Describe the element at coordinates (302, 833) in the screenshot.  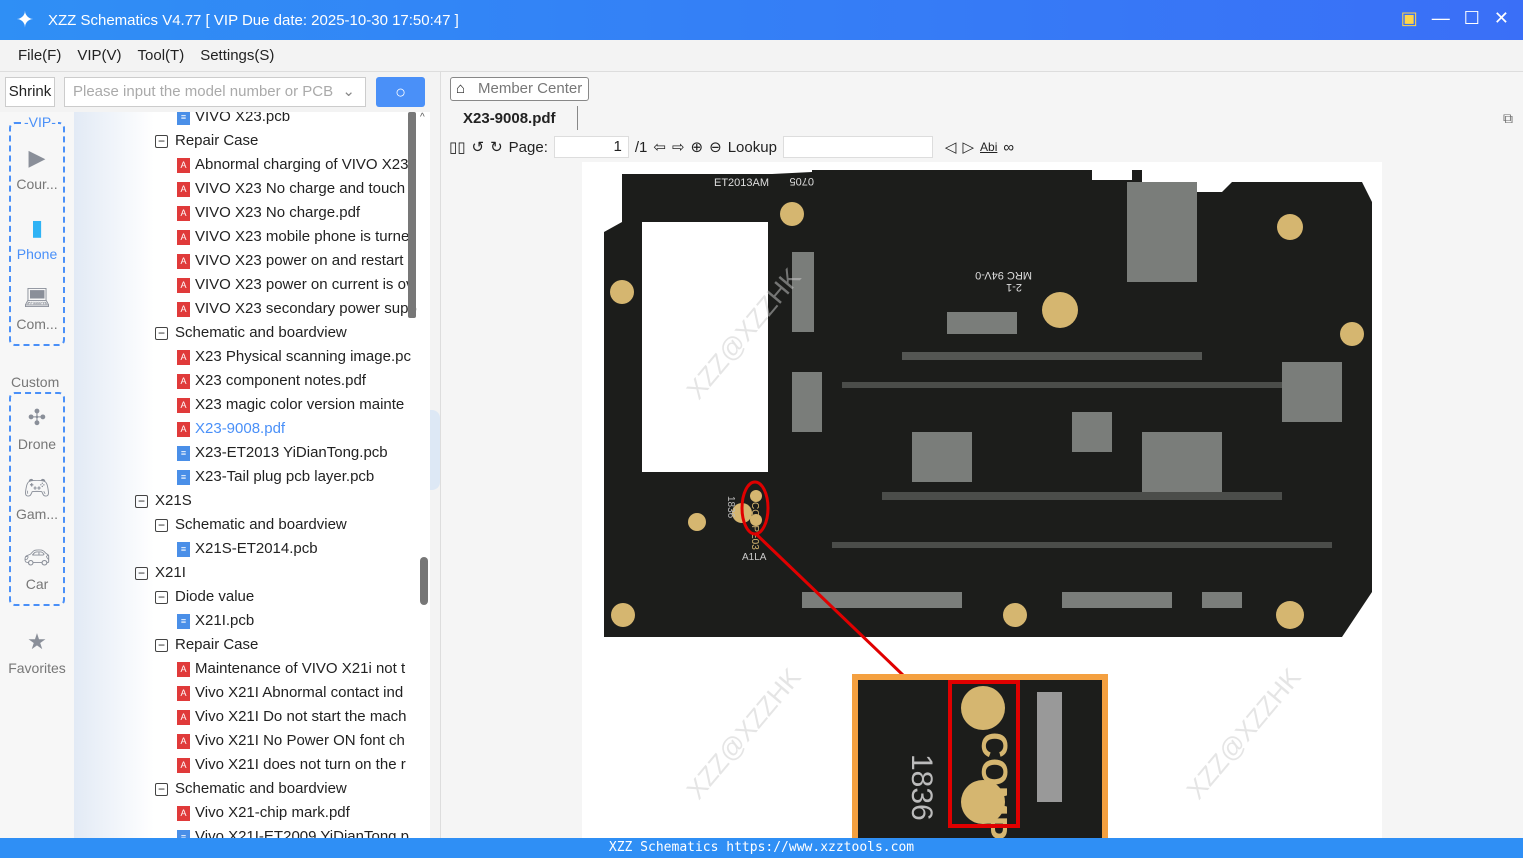
I see `tree-item-label: Vivo X21I-ET2009 YiDianTong.p` at that location.